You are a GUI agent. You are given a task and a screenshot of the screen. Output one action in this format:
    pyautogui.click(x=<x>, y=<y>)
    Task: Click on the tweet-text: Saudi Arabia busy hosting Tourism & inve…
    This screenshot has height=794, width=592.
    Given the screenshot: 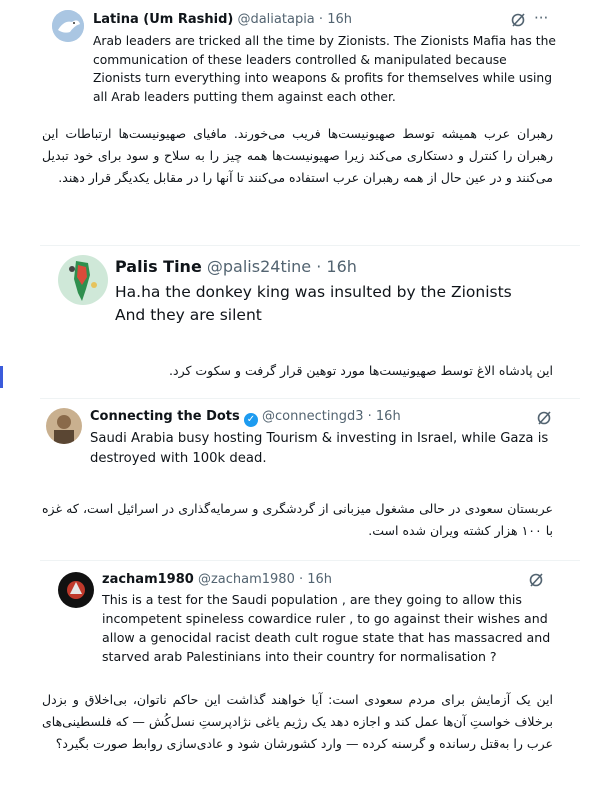 What is the action you would take?
    pyautogui.click(x=319, y=448)
    